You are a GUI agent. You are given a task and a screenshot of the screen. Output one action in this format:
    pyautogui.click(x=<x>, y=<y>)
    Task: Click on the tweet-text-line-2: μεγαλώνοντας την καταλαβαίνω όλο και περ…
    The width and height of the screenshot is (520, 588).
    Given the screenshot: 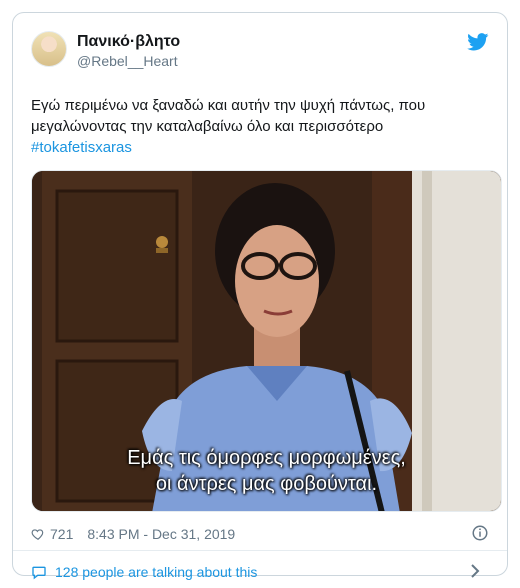 What is the action you would take?
    pyautogui.click(x=207, y=126)
    